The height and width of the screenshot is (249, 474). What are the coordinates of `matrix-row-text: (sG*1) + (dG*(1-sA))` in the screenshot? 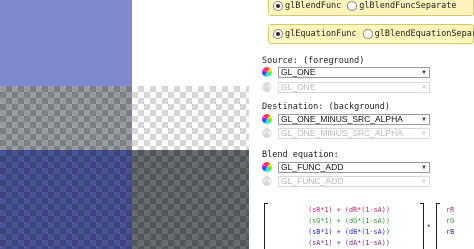 It's located at (349, 221).